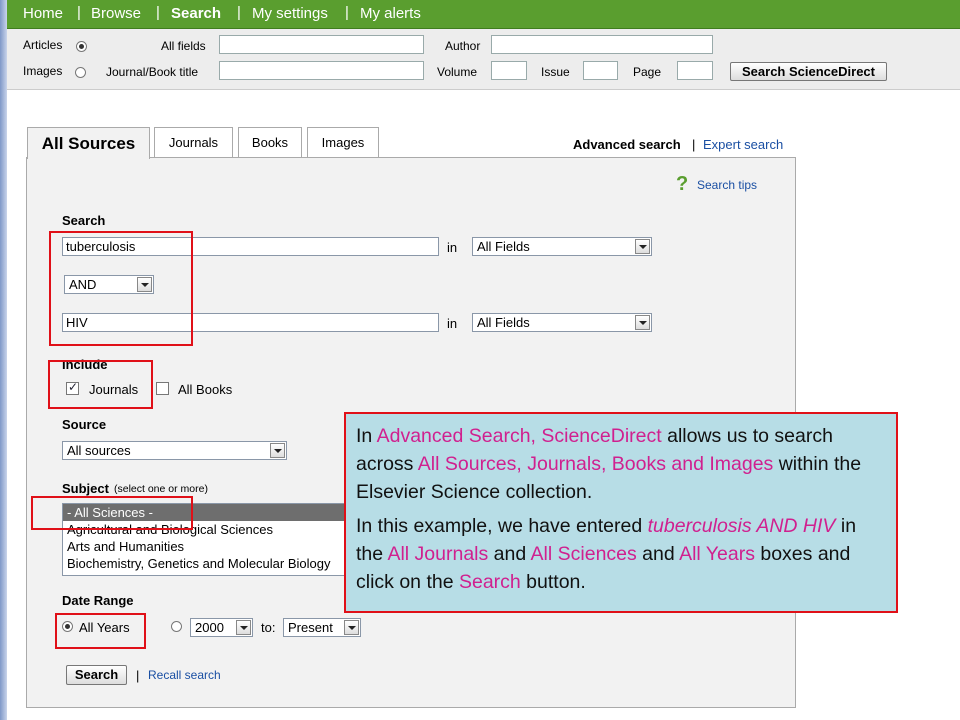 The height and width of the screenshot is (720, 960). I want to click on source-label: Source, so click(84, 424).